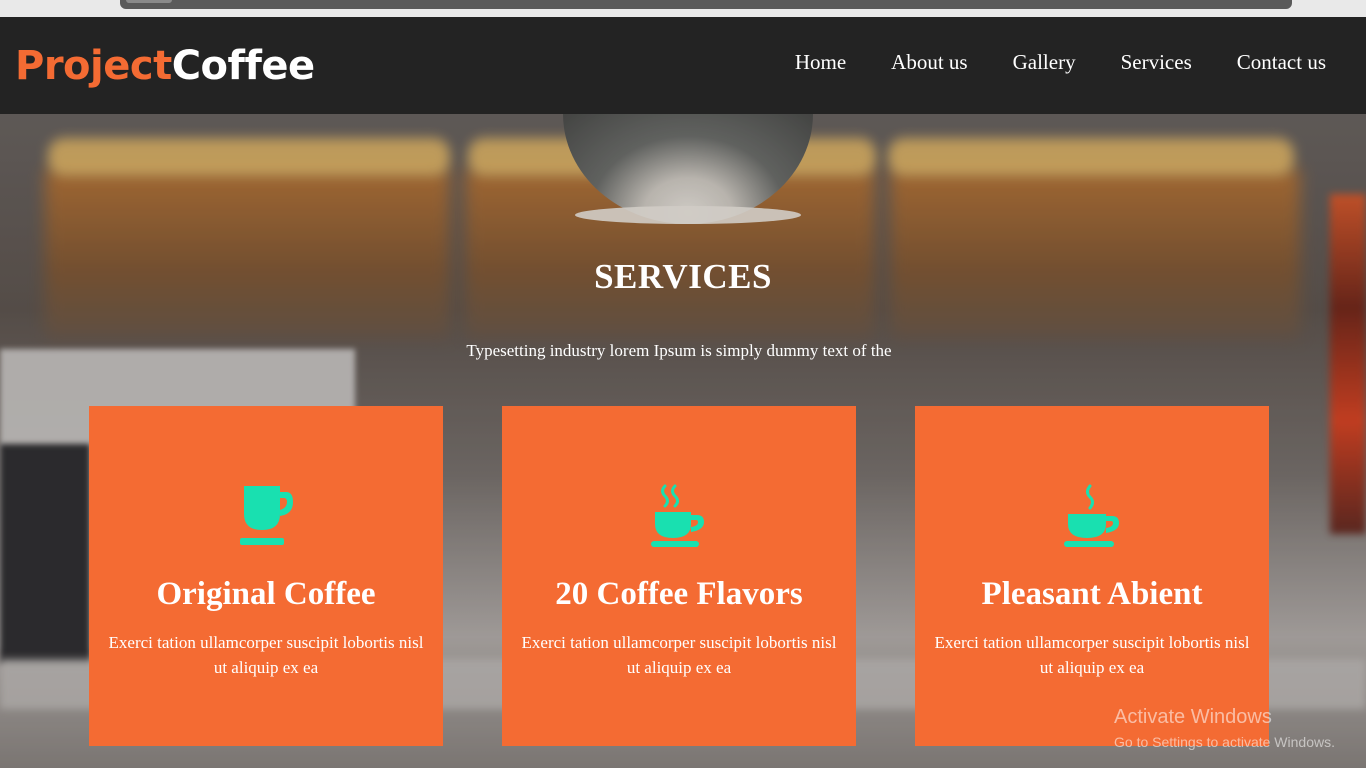  What do you see at coordinates (149, 1) in the screenshot?
I see `browser-scrollbar-thumb` at bounding box center [149, 1].